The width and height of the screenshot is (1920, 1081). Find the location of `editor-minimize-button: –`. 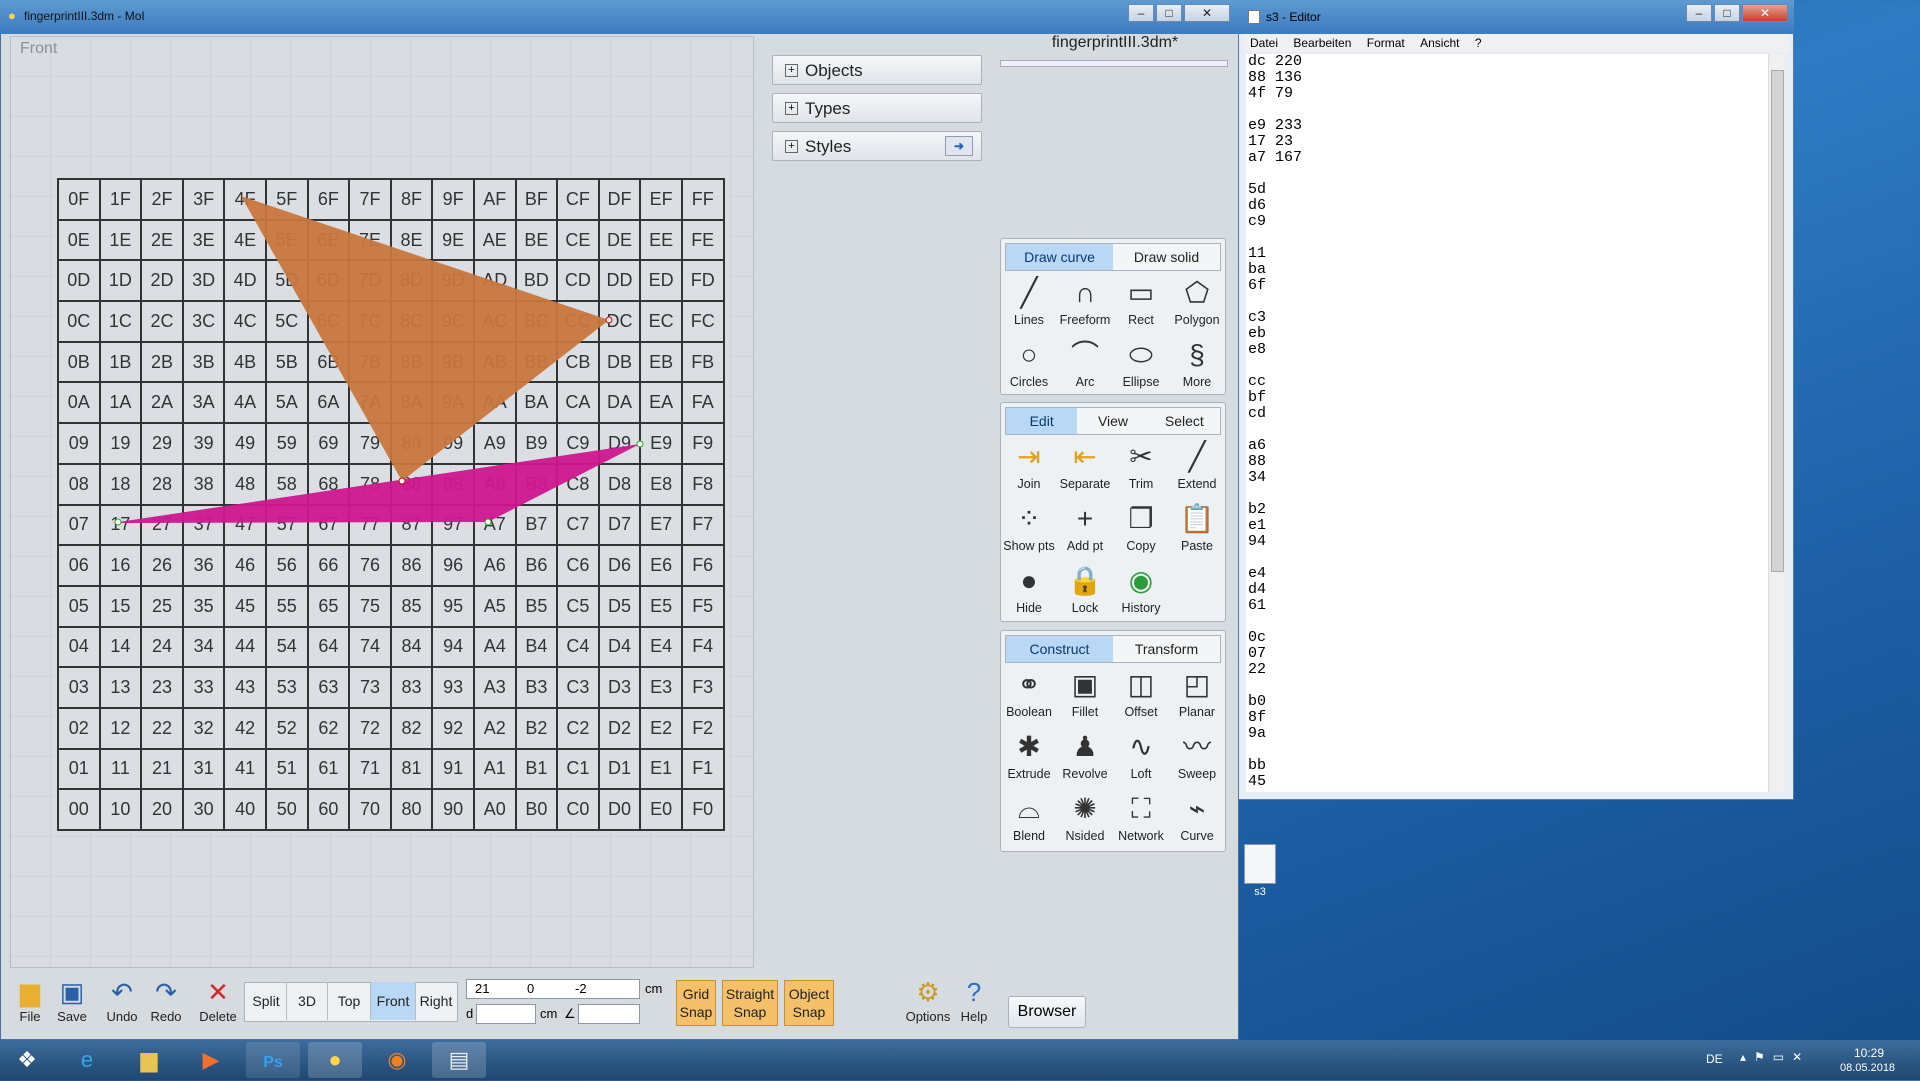

editor-minimize-button: – is located at coordinates (1699, 13).